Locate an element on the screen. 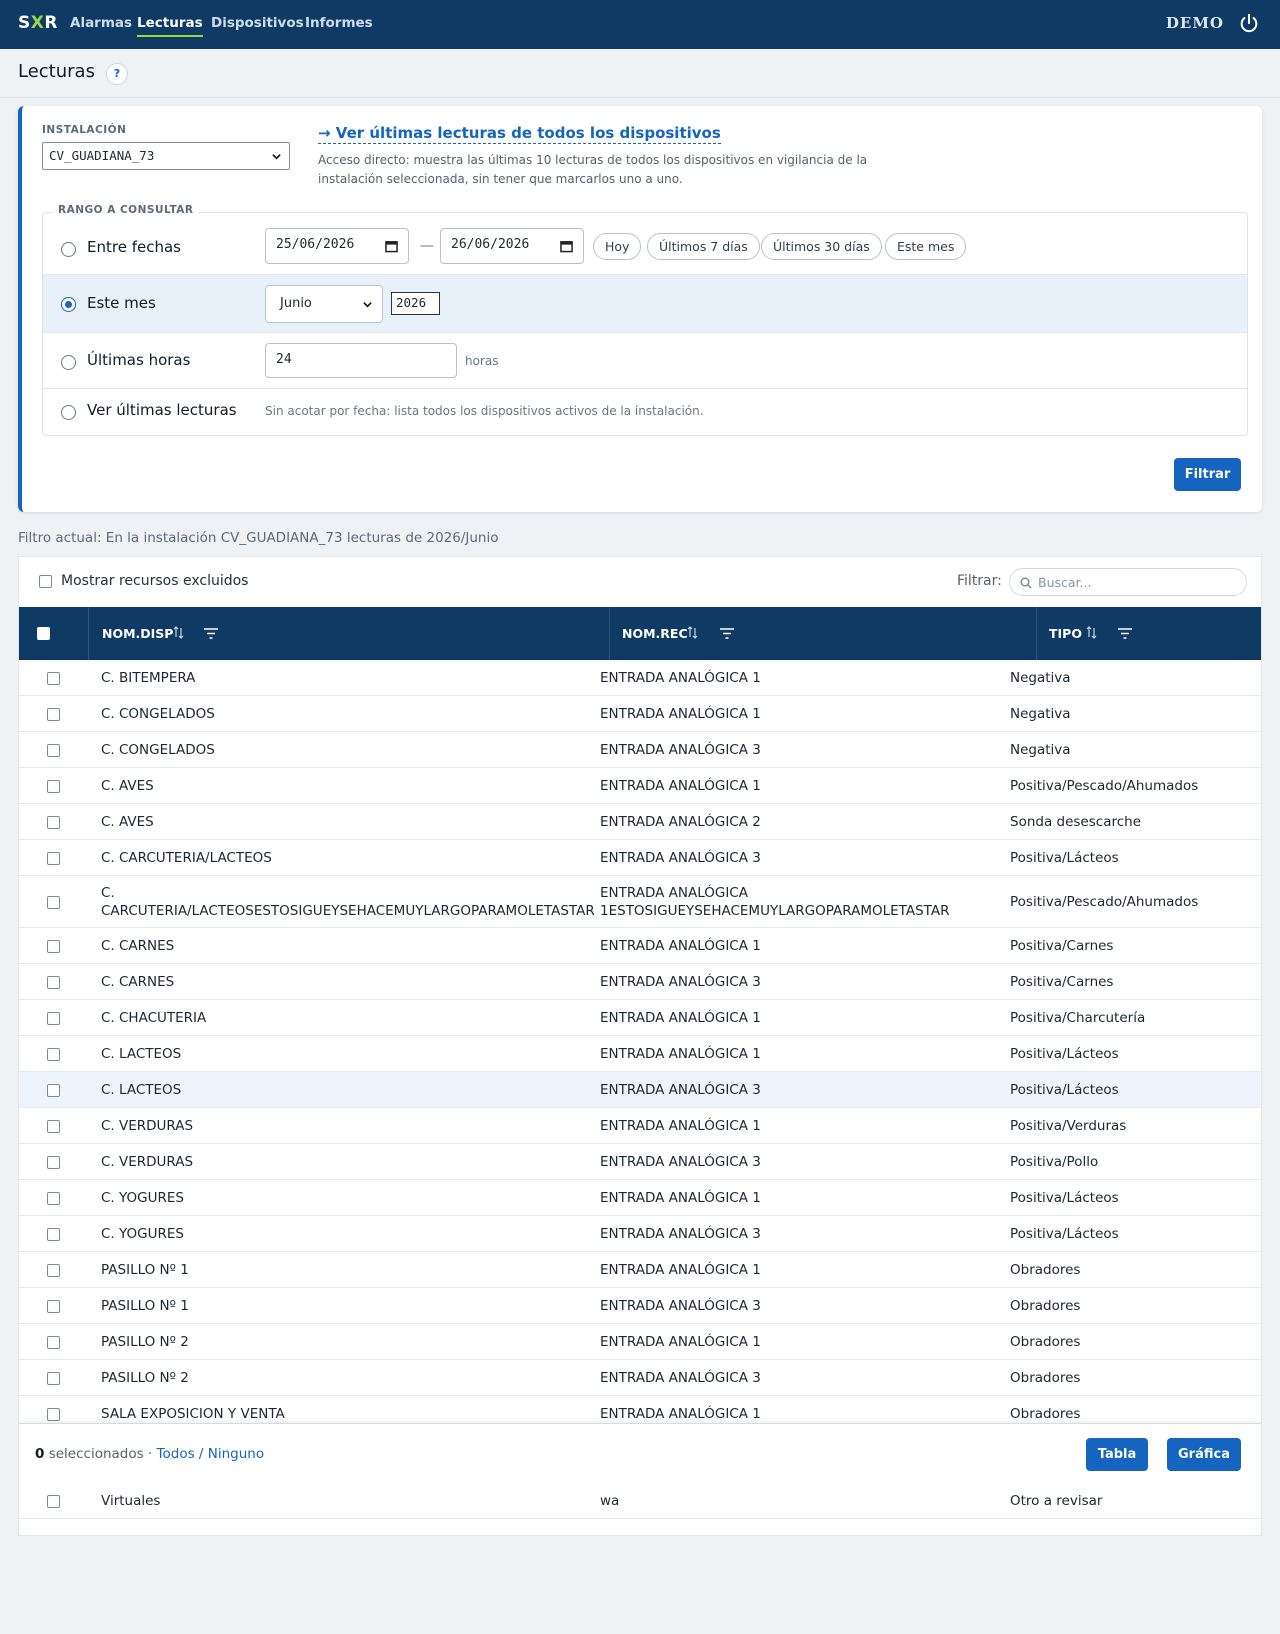  table-row: Virtuales wa Otro a revisar is located at coordinates (640, 1501).